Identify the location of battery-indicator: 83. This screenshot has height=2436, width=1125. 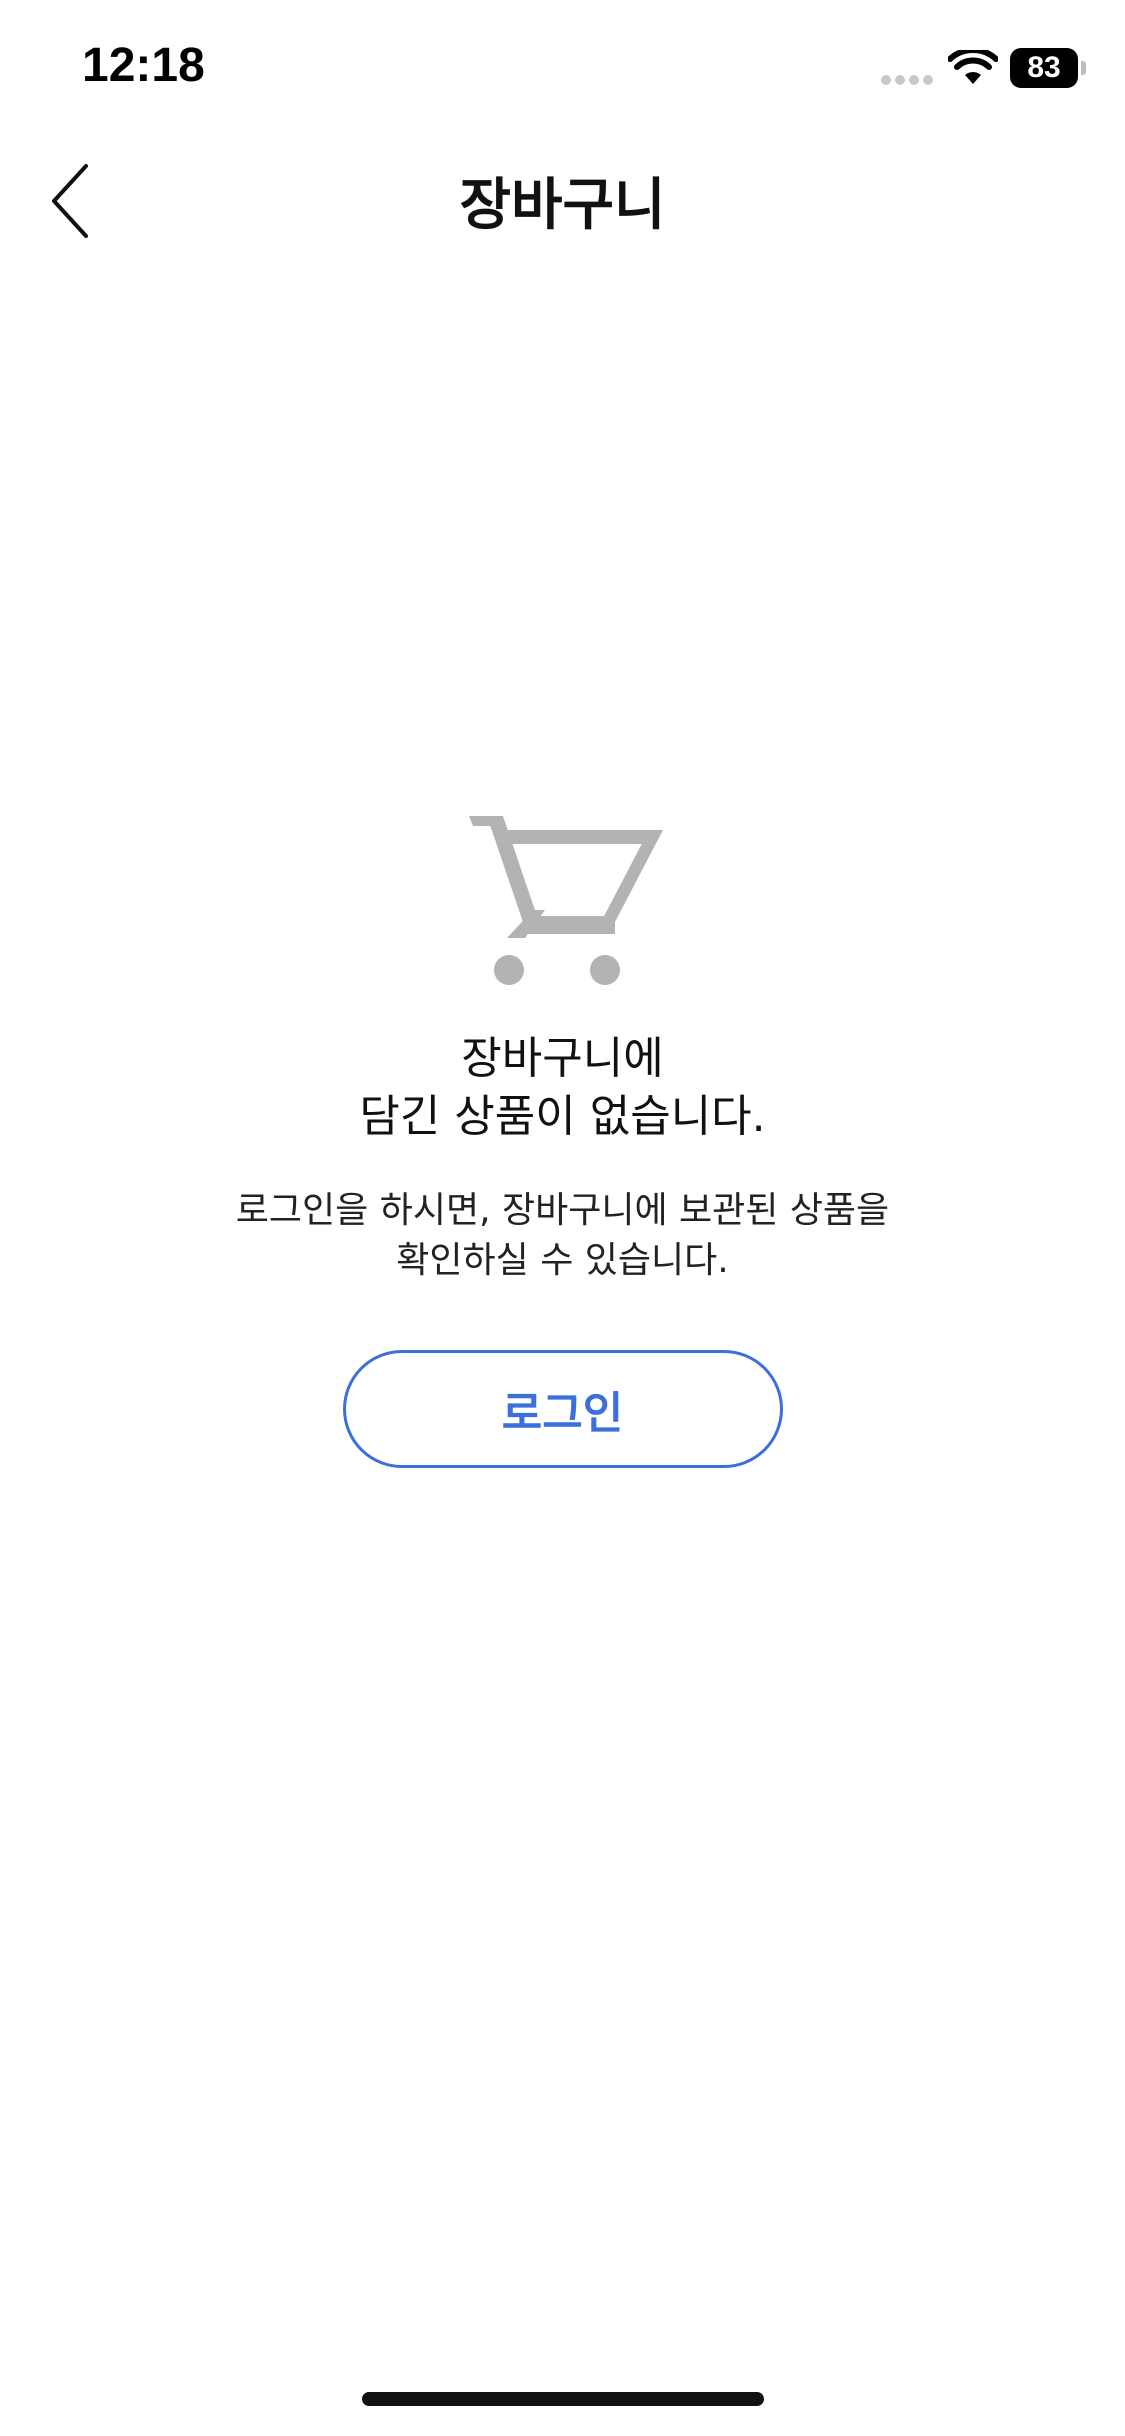
(1049, 68).